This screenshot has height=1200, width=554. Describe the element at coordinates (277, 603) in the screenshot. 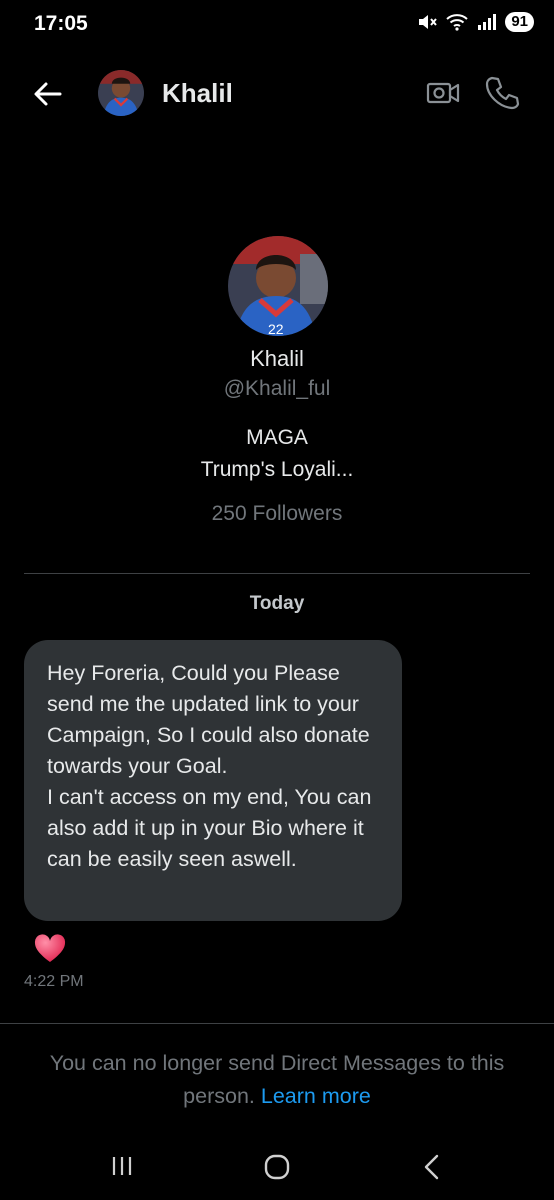

I see `day-label: Today` at that location.